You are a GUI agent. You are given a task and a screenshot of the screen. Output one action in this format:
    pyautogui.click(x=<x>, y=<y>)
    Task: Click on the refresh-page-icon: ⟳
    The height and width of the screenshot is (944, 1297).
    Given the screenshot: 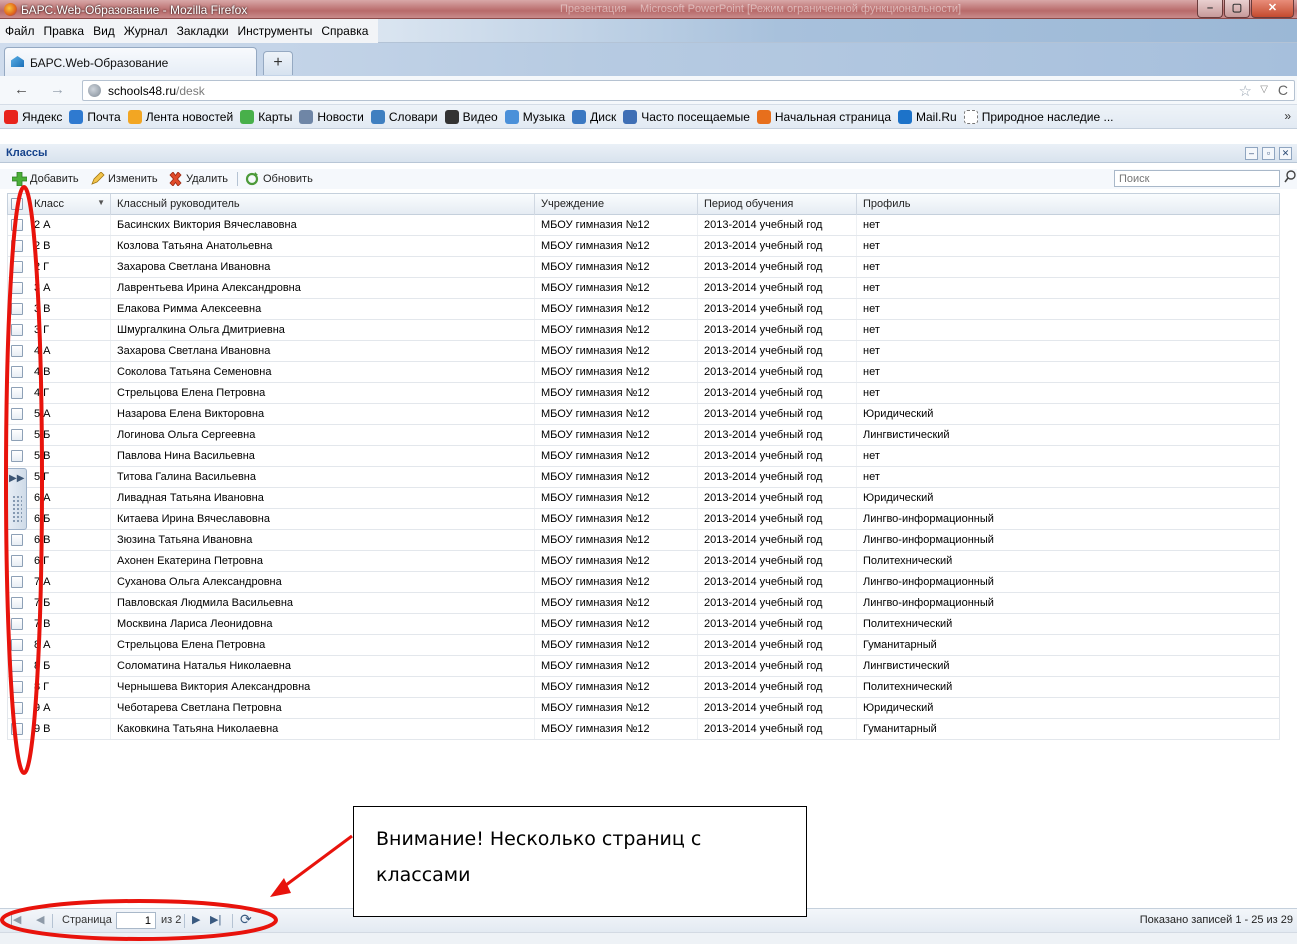 What is the action you would take?
    pyautogui.click(x=246, y=919)
    